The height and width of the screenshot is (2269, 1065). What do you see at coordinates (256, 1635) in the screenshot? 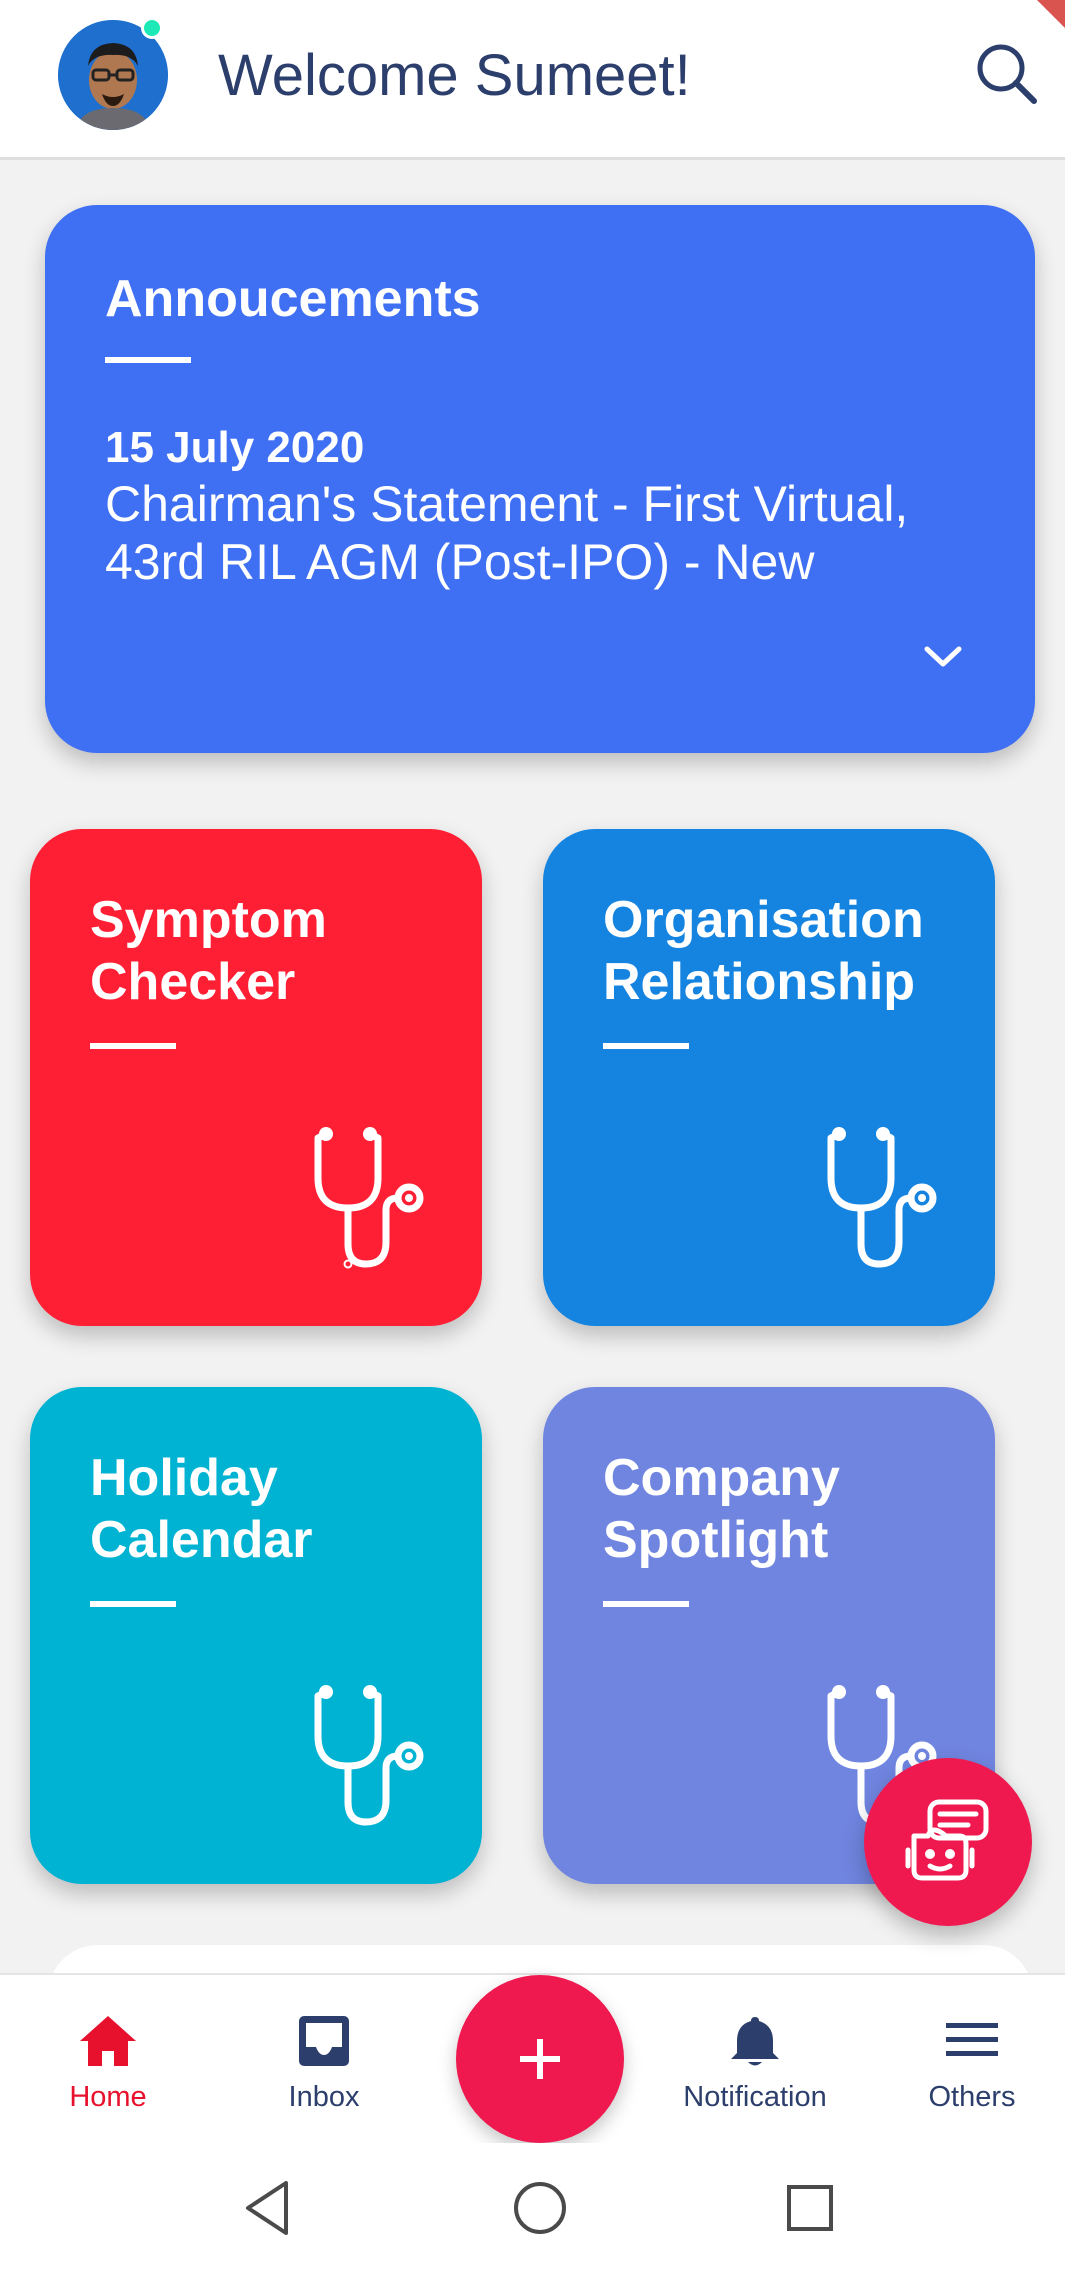
I see `tile-holiday-calendar: Holiday Calendar` at bounding box center [256, 1635].